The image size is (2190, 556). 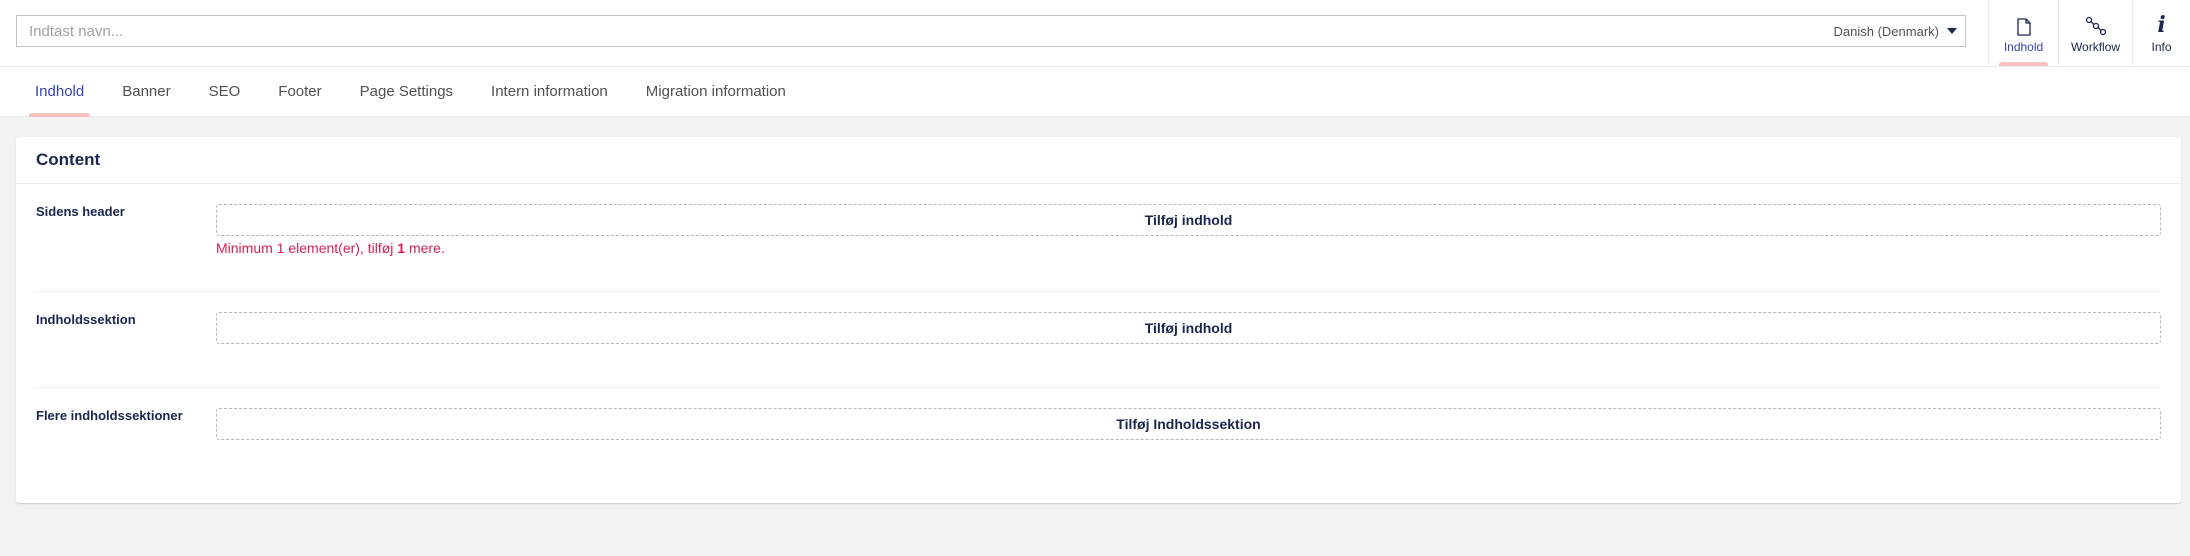 I want to click on editor-header: Danish (Denmark) Indhold Workflow, so click(x=1095, y=33).